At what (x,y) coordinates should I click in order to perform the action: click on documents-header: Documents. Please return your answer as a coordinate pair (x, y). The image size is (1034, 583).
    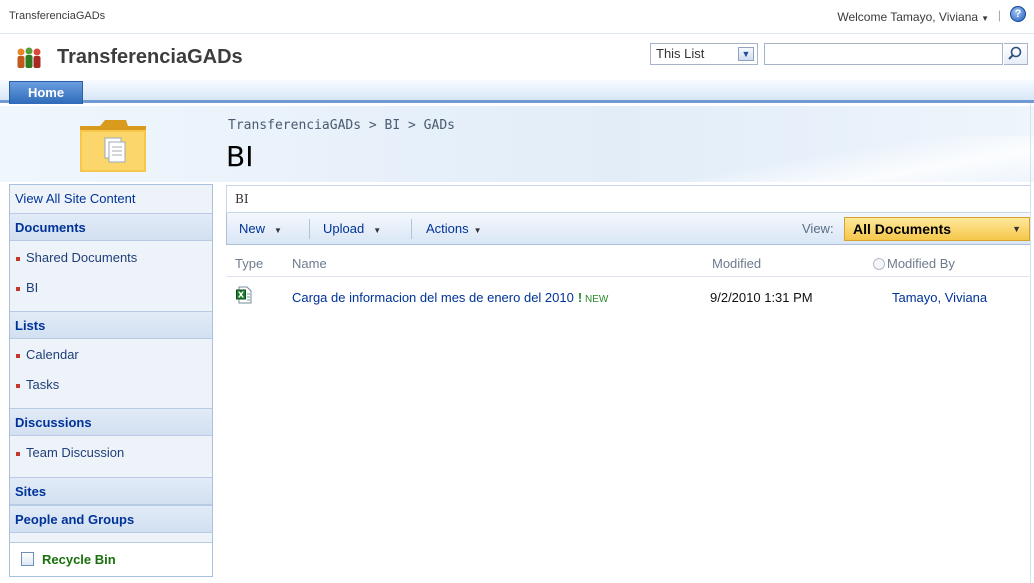
    Looking at the image, I should click on (111, 227).